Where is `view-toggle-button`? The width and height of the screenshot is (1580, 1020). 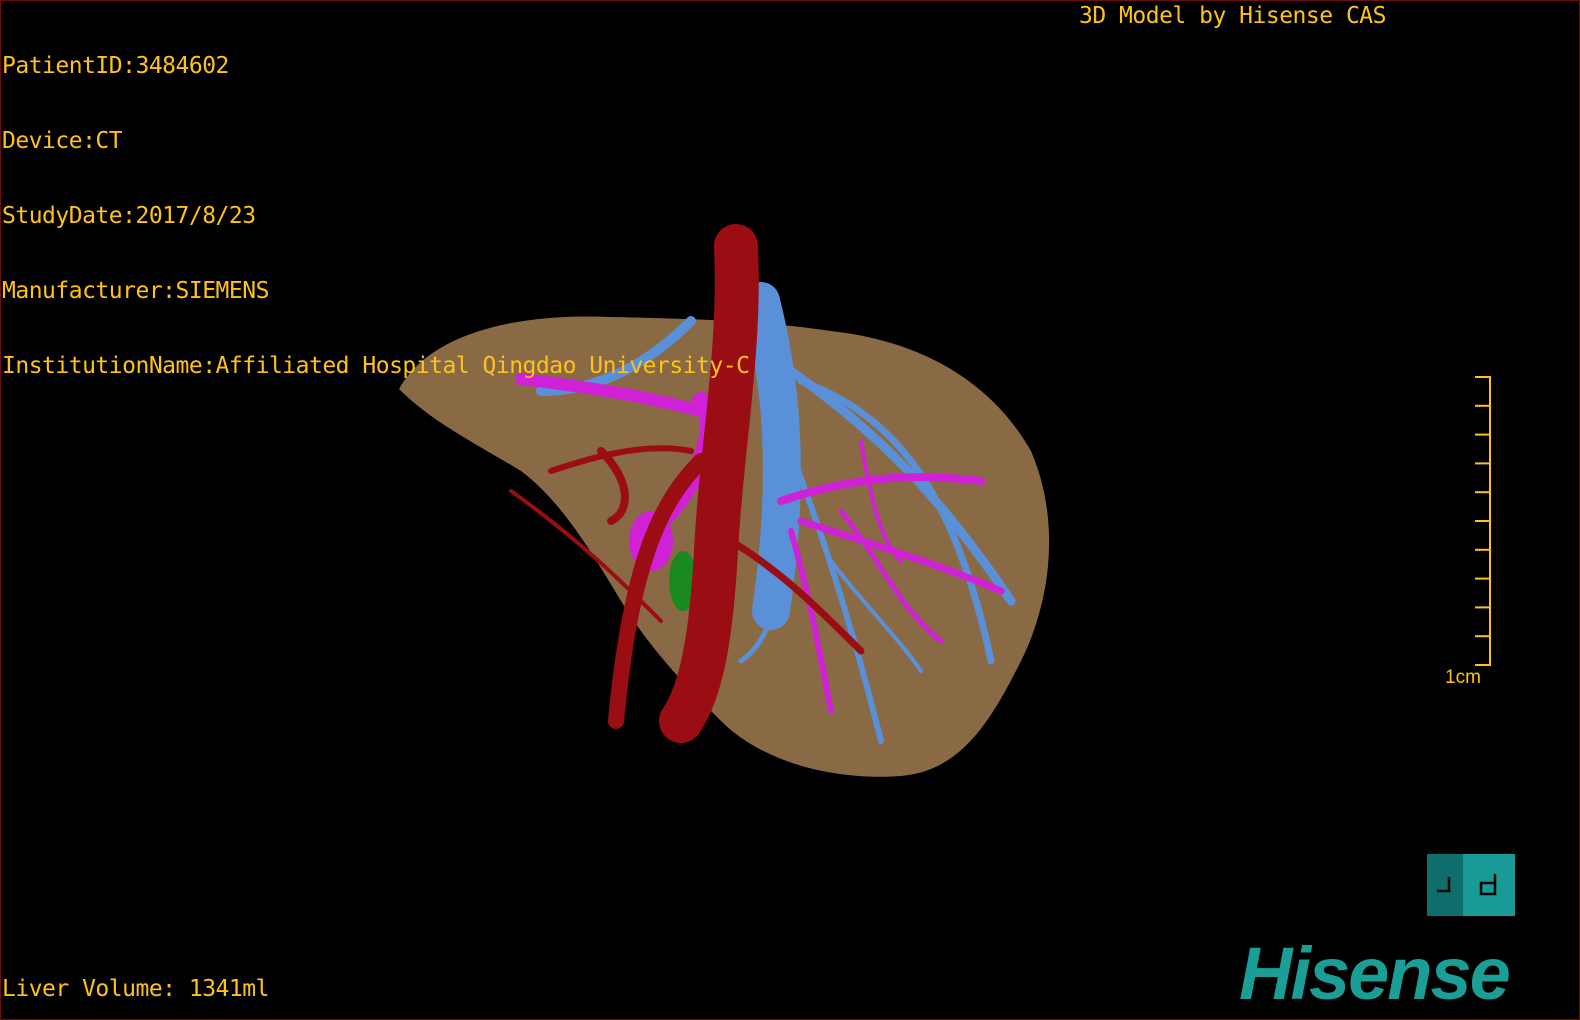
view-toggle-button is located at coordinates (1471, 885).